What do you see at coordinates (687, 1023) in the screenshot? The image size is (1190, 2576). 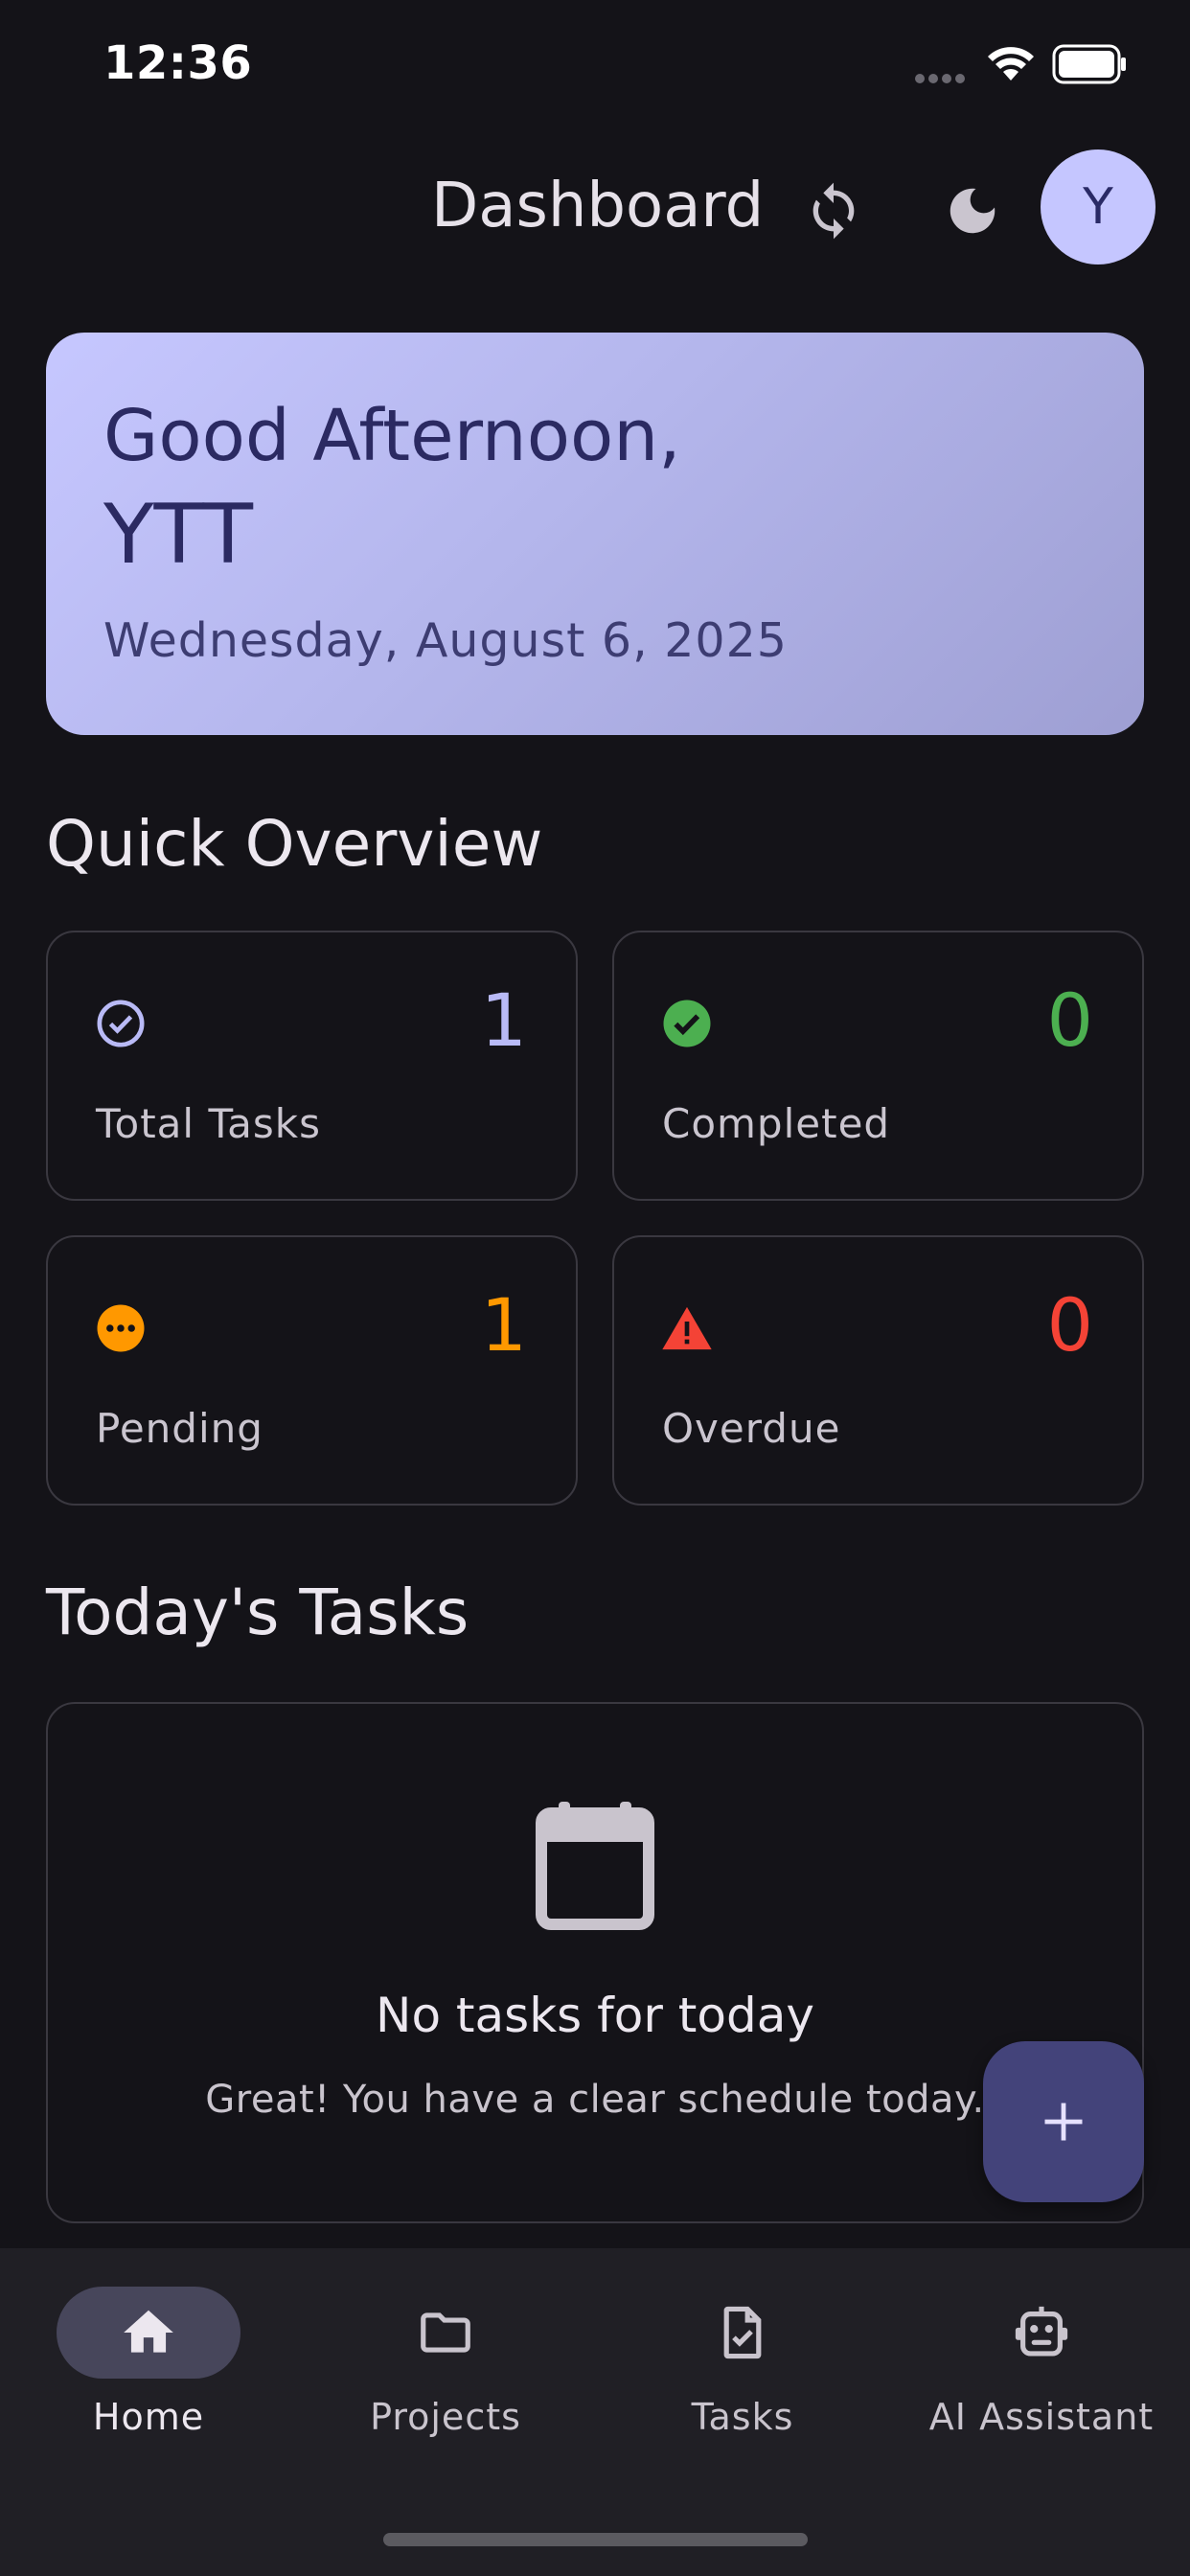 I see `check-circle-filled-icon` at bounding box center [687, 1023].